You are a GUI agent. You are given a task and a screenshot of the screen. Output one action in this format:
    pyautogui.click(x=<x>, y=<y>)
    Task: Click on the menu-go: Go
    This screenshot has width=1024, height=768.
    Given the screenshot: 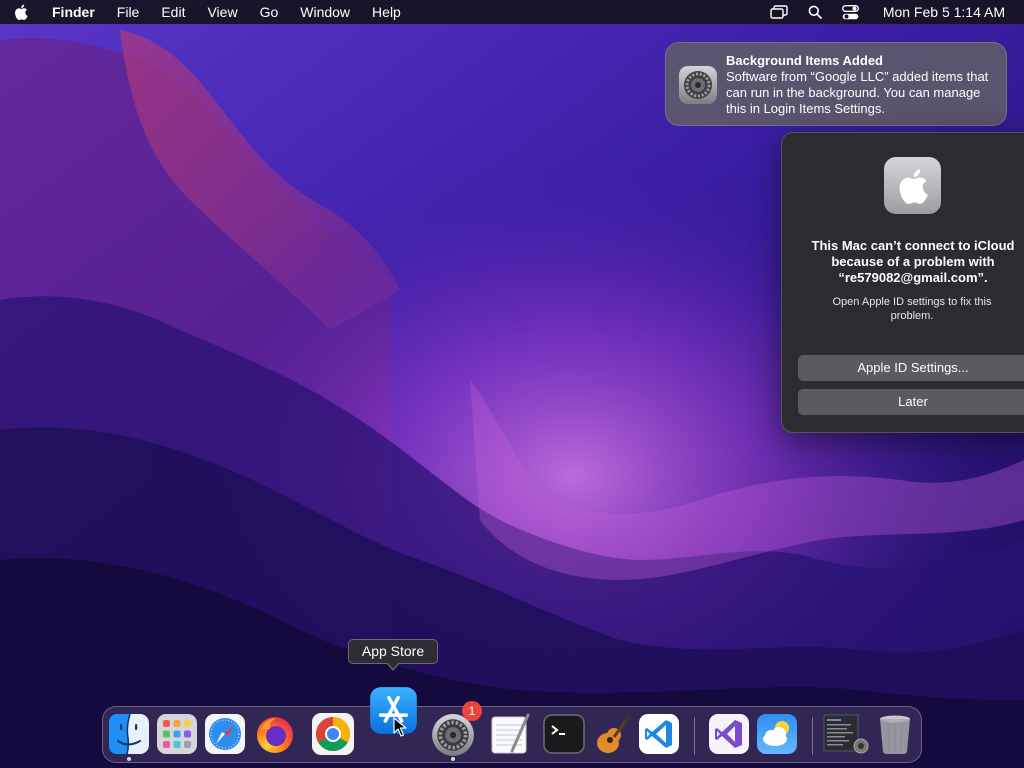 What is the action you would take?
    pyautogui.click(x=269, y=12)
    